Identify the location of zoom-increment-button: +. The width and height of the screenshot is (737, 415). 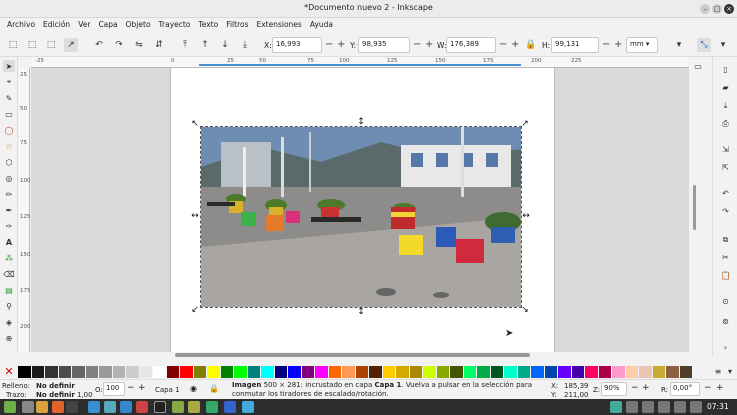
(646, 388).